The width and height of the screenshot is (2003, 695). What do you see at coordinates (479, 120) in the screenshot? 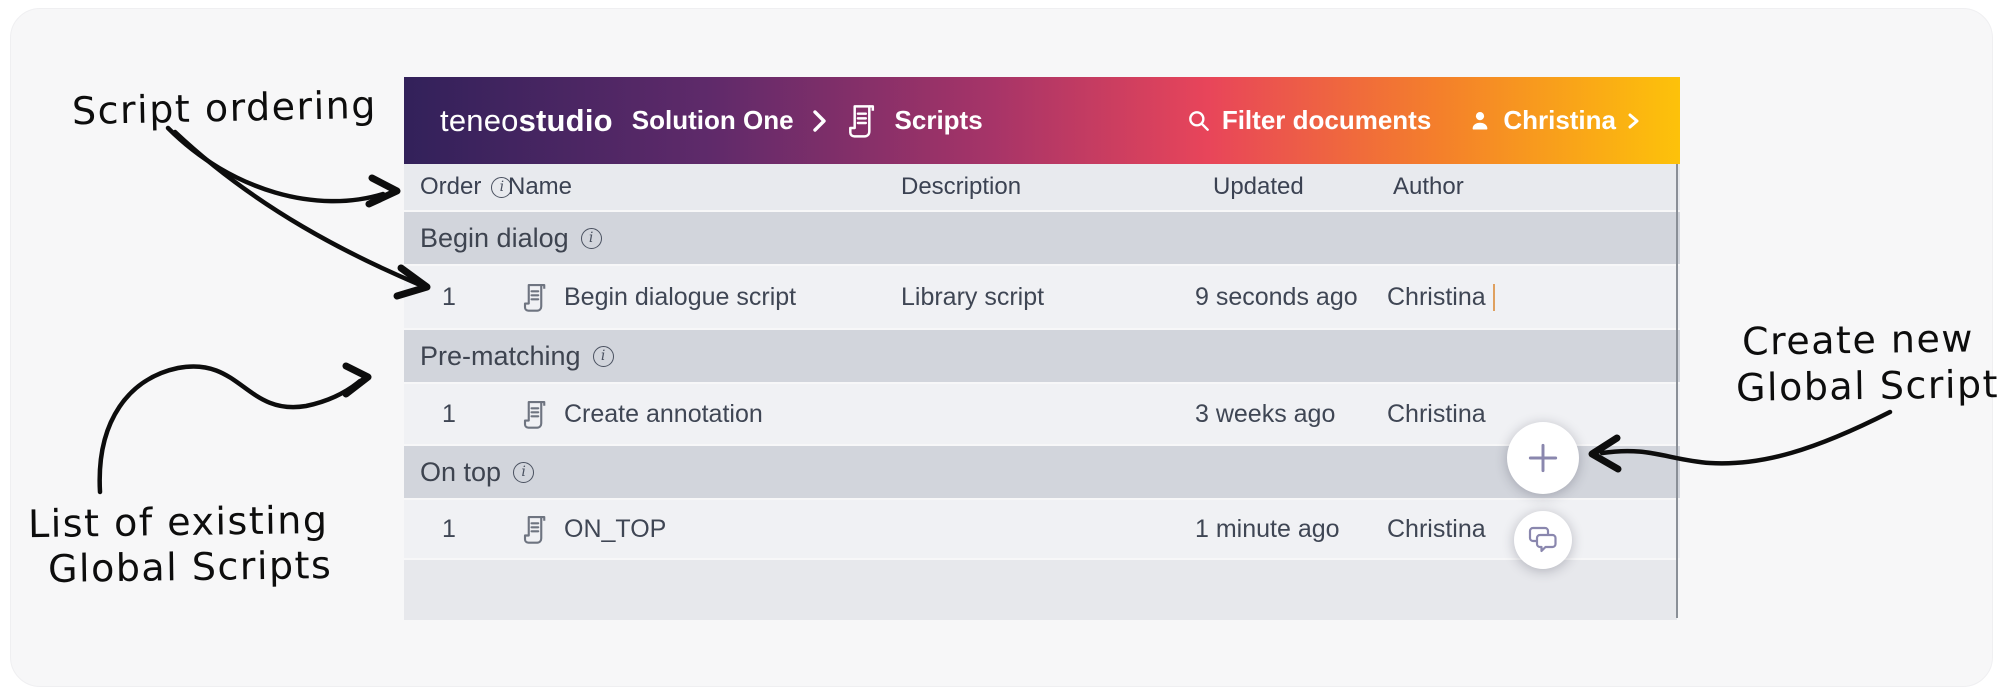
I see `logo-teneo: teneo` at bounding box center [479, 120].